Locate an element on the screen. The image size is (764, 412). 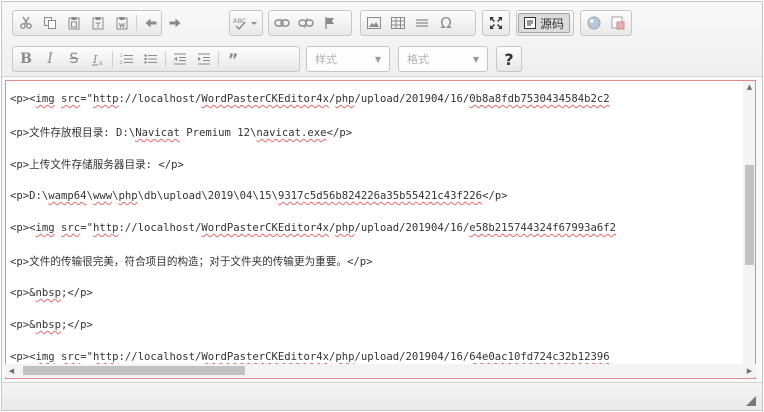
clipboard-group is located at coordinates (96, 23).